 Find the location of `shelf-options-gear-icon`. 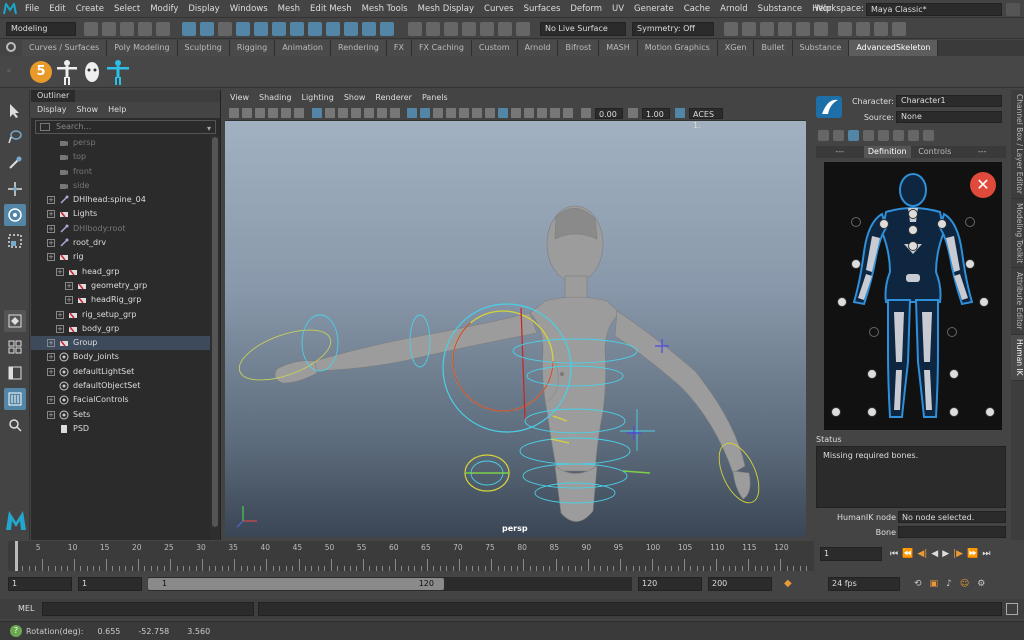

shelf-options-gear-icon is located at coordinates (12, 48).